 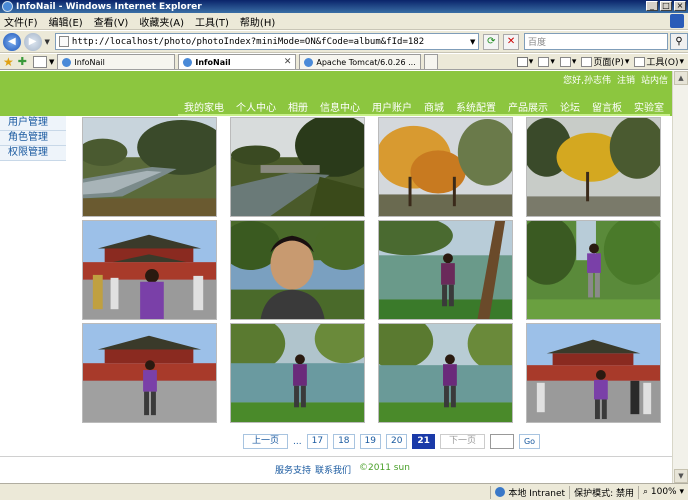 I want to click on page-number-input, so click(x=501, y=441).